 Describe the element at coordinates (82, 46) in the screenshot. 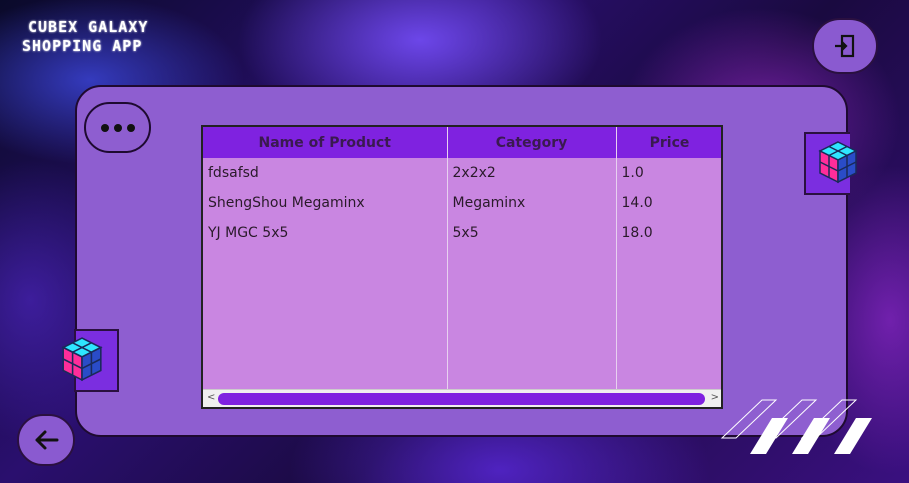

I see `app-title-line2: Shopping App` at that location.